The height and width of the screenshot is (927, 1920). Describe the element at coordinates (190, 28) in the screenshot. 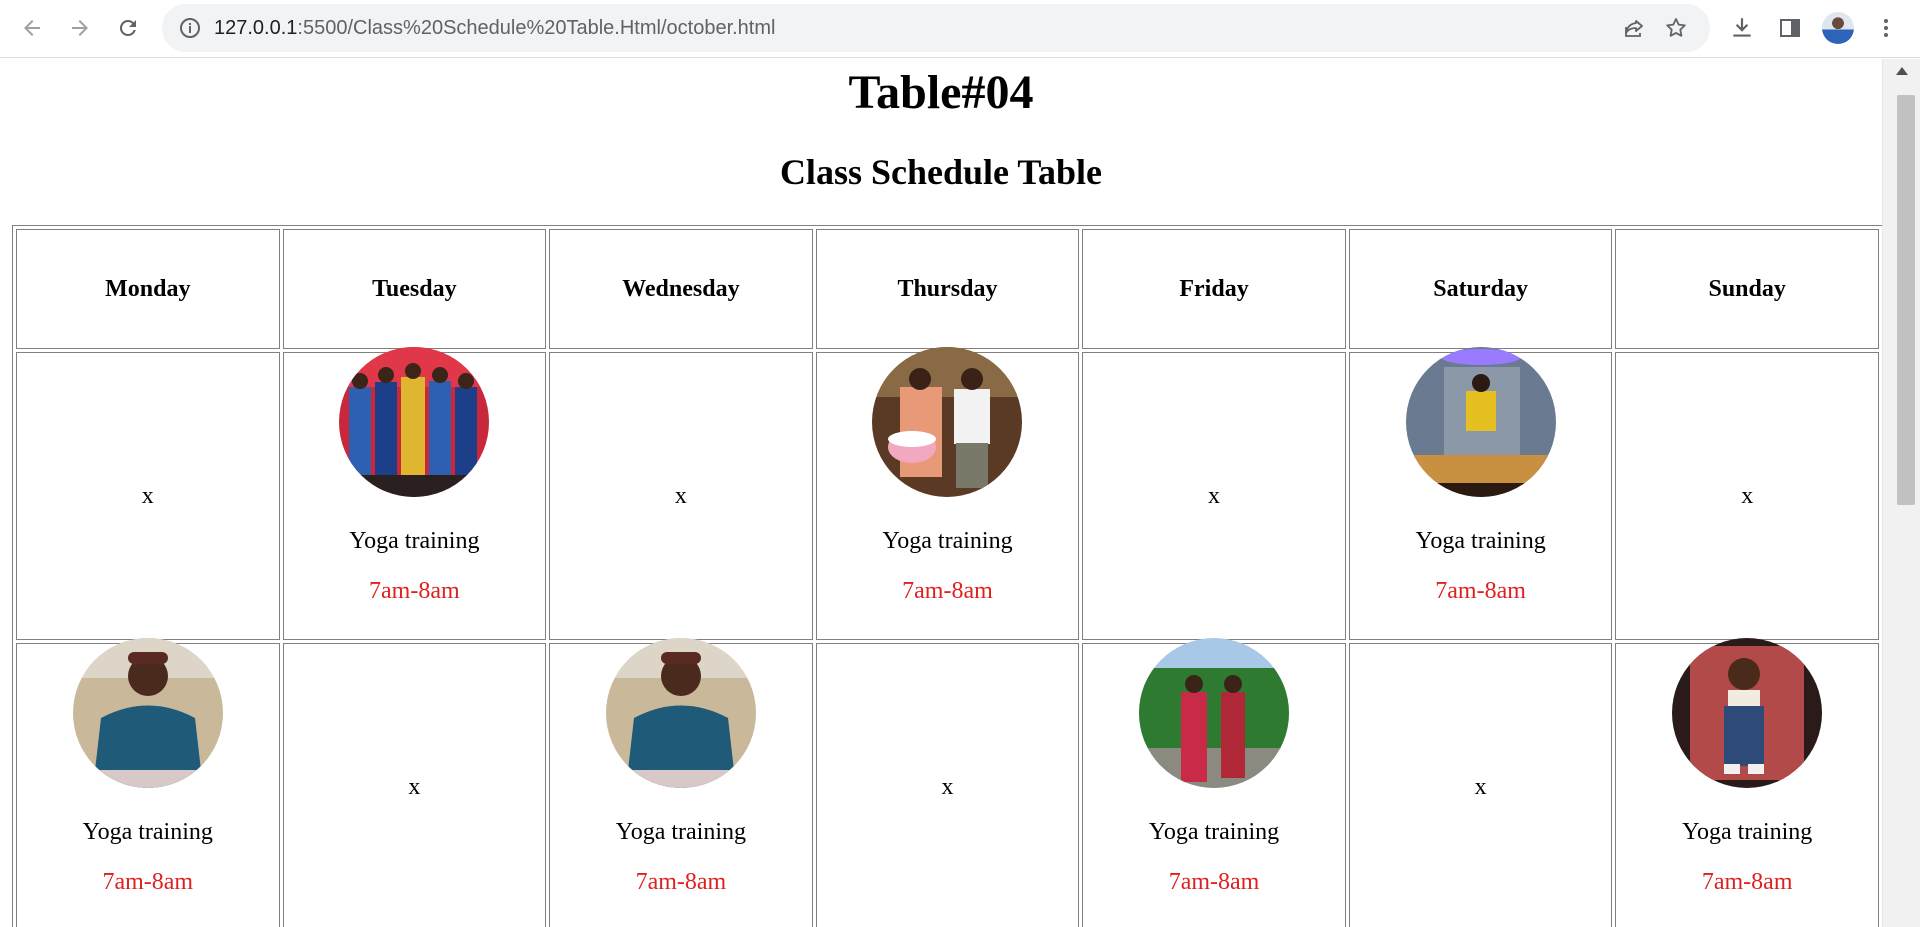

I see `site-info-icon` at that location.